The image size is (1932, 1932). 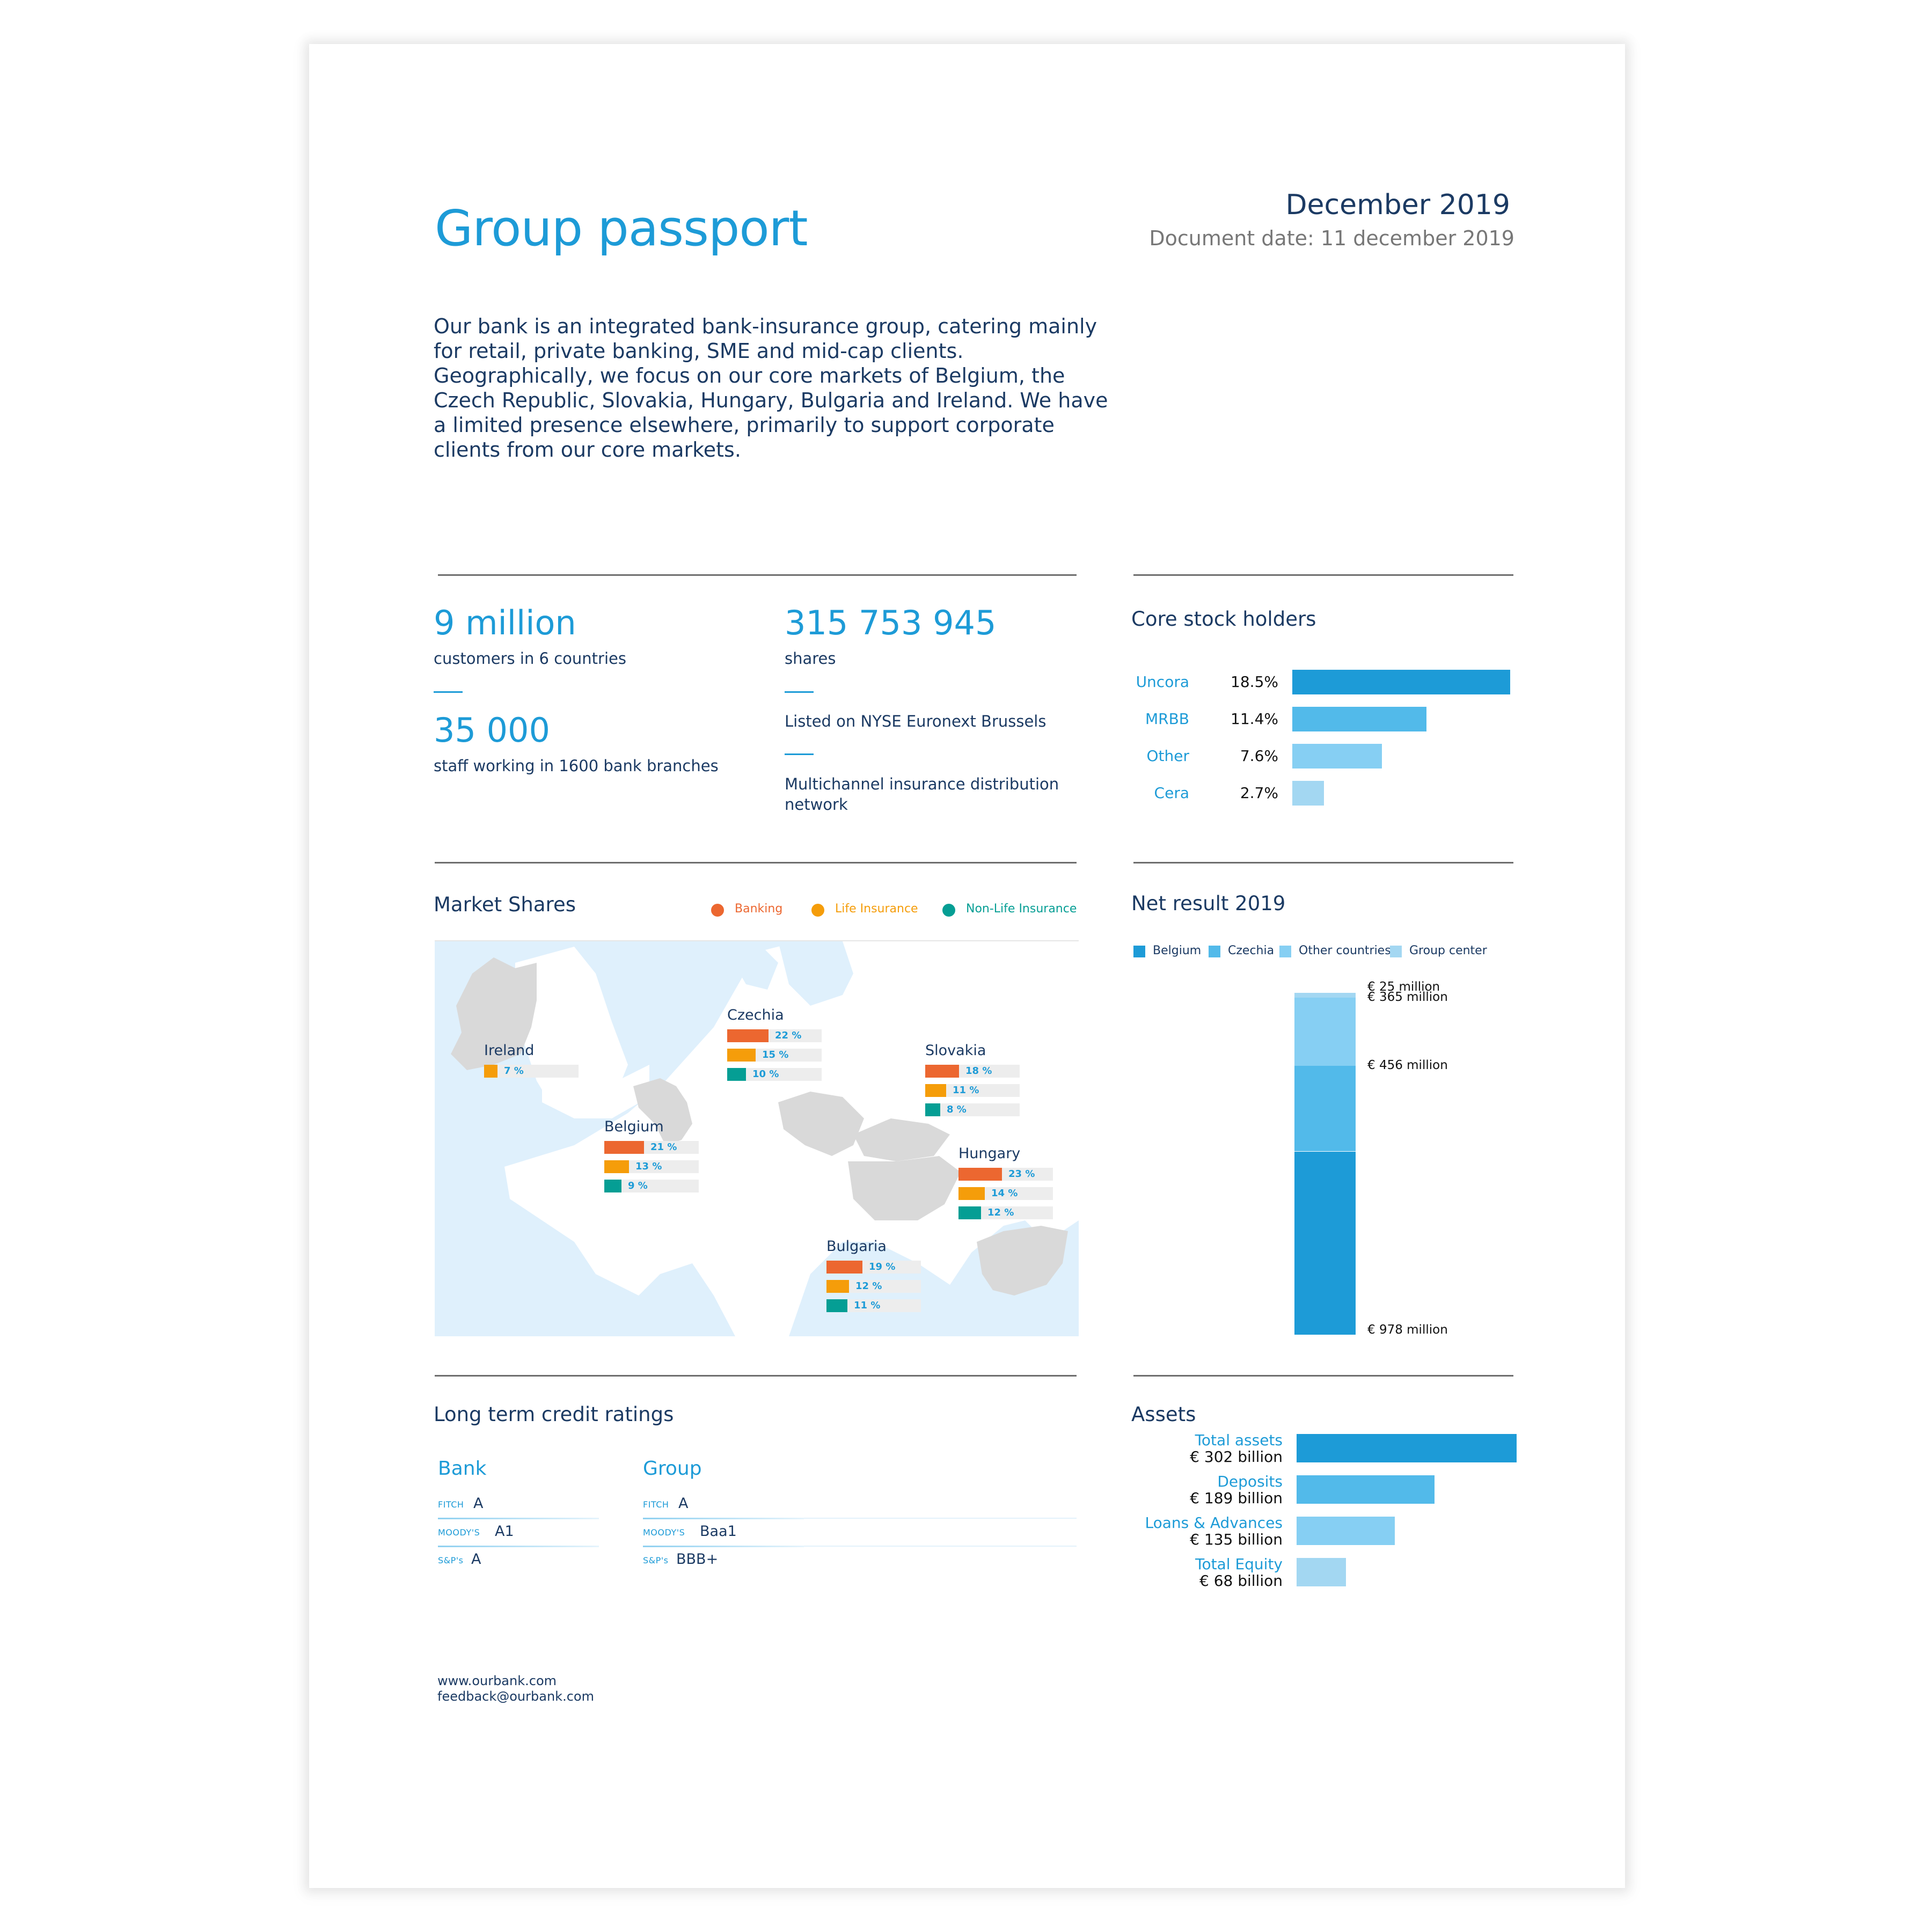 I want to click on holder-name: Uncora, so click(x=1162, y=682).